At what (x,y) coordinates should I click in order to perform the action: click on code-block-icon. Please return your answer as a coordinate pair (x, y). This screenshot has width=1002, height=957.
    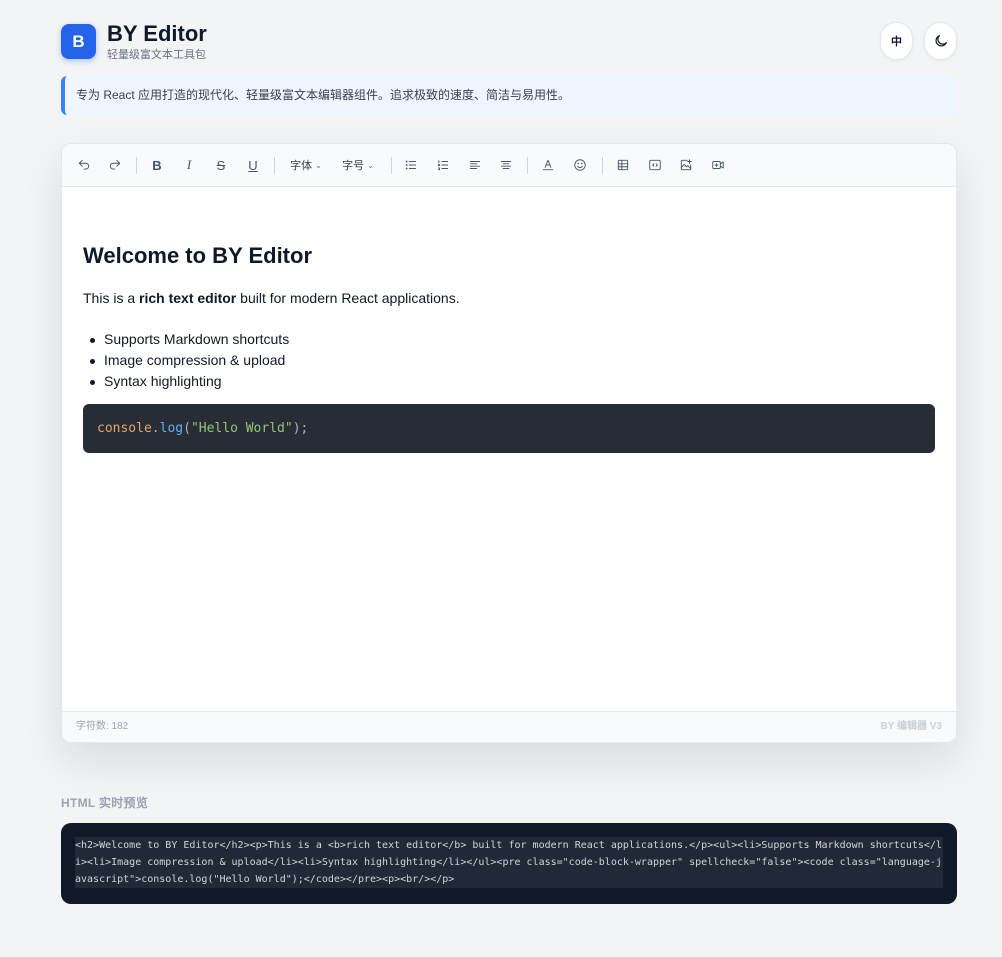
    Looking at the image, I should click on (655, 165).